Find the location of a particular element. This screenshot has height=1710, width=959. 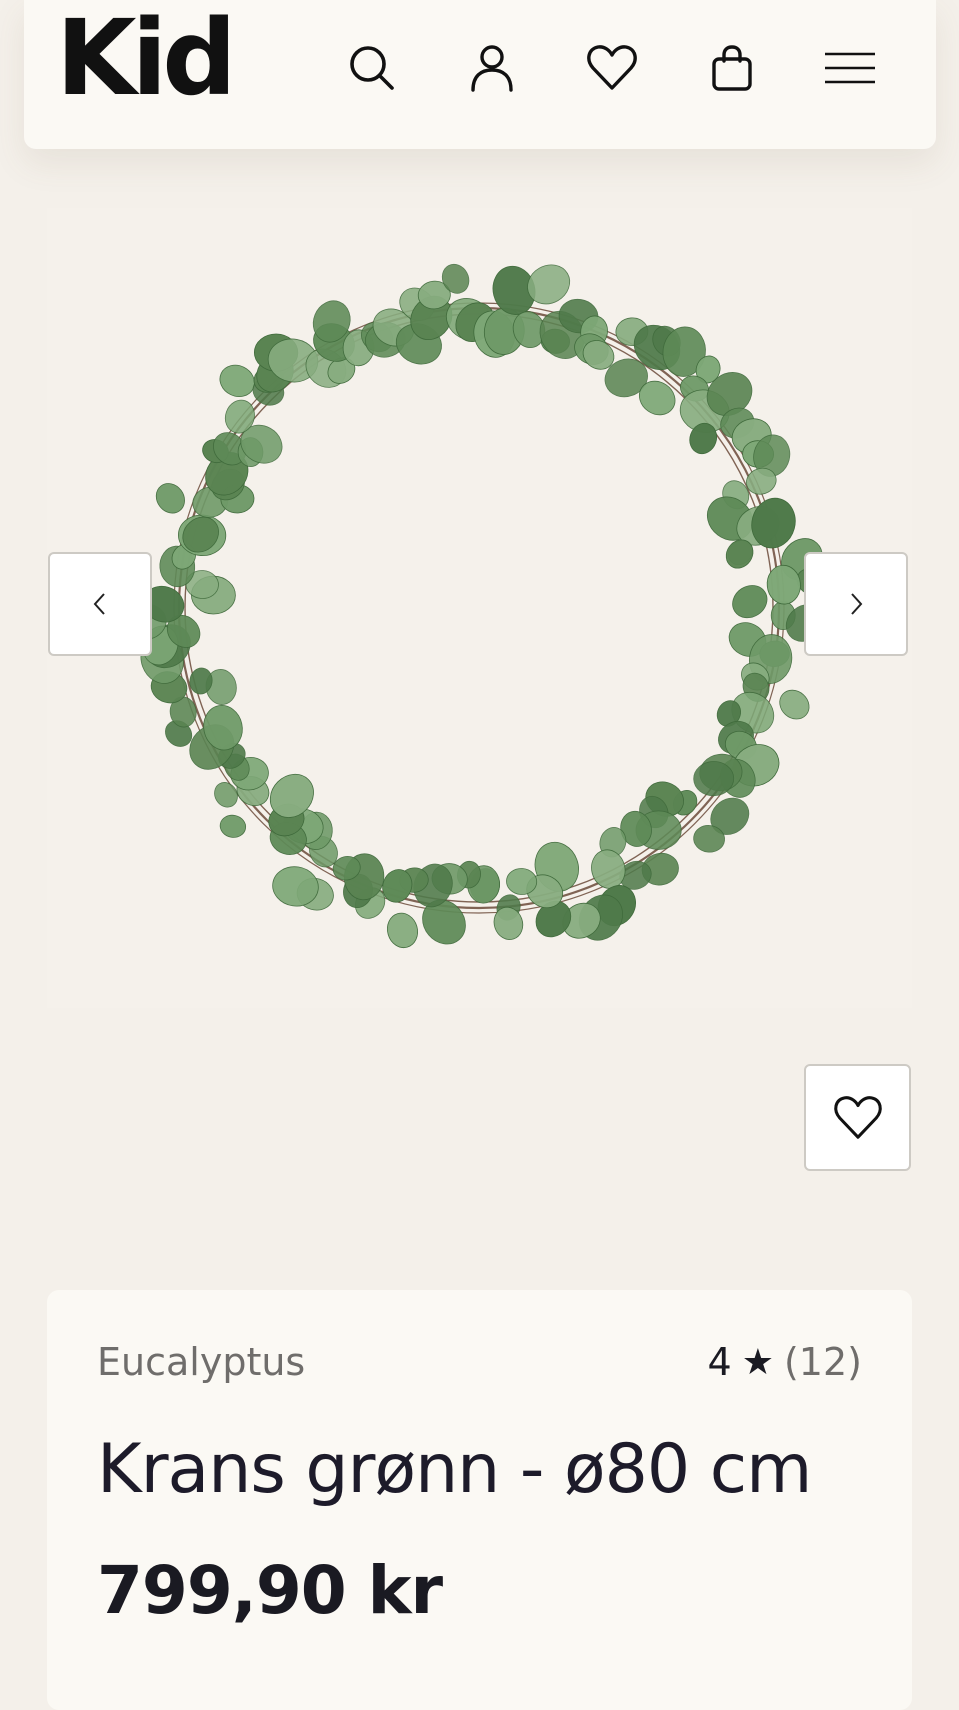

wishlist-button is located at coordinates (612, 68).